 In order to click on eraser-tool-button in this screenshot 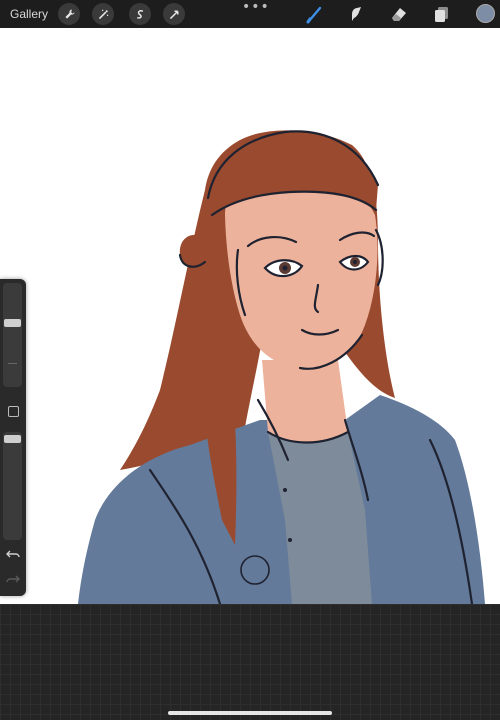, I will do `click(399, 14)`.